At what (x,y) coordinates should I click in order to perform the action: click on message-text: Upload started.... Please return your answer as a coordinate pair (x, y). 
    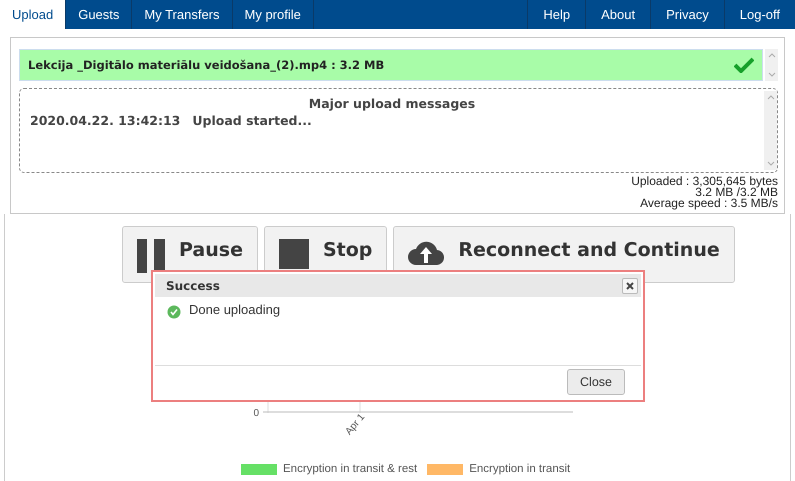
    Looking at the image, I should click on (252, 120).